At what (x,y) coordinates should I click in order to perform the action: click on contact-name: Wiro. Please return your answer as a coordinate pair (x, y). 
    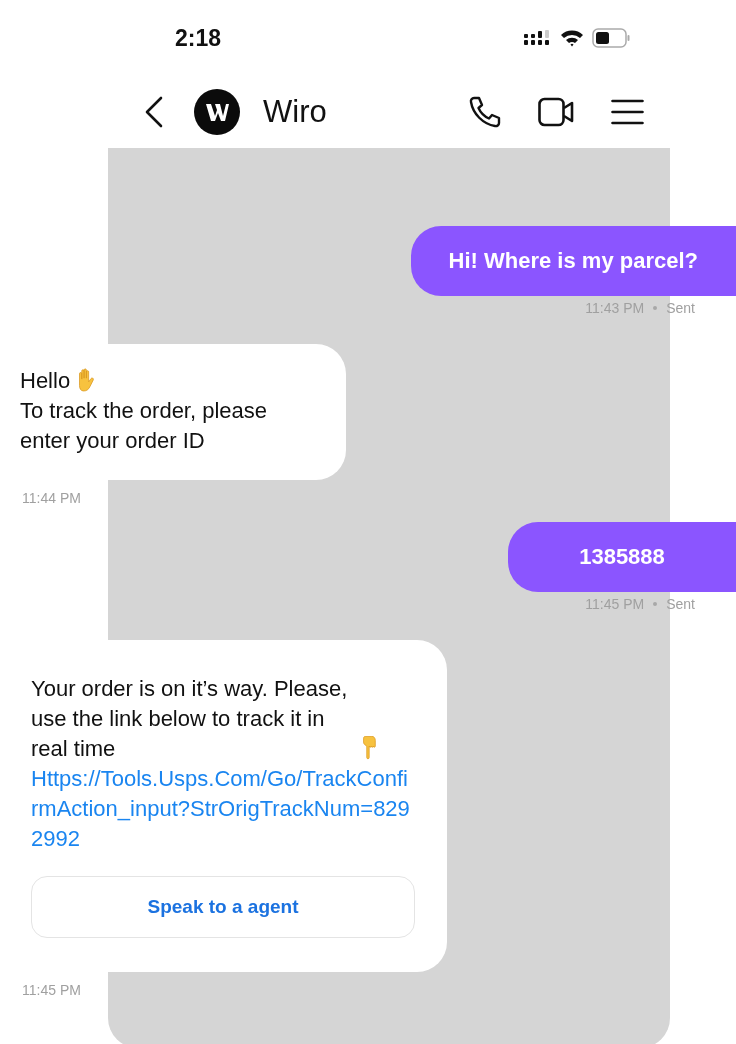
    Looking at the image, I should click on (295, 112).